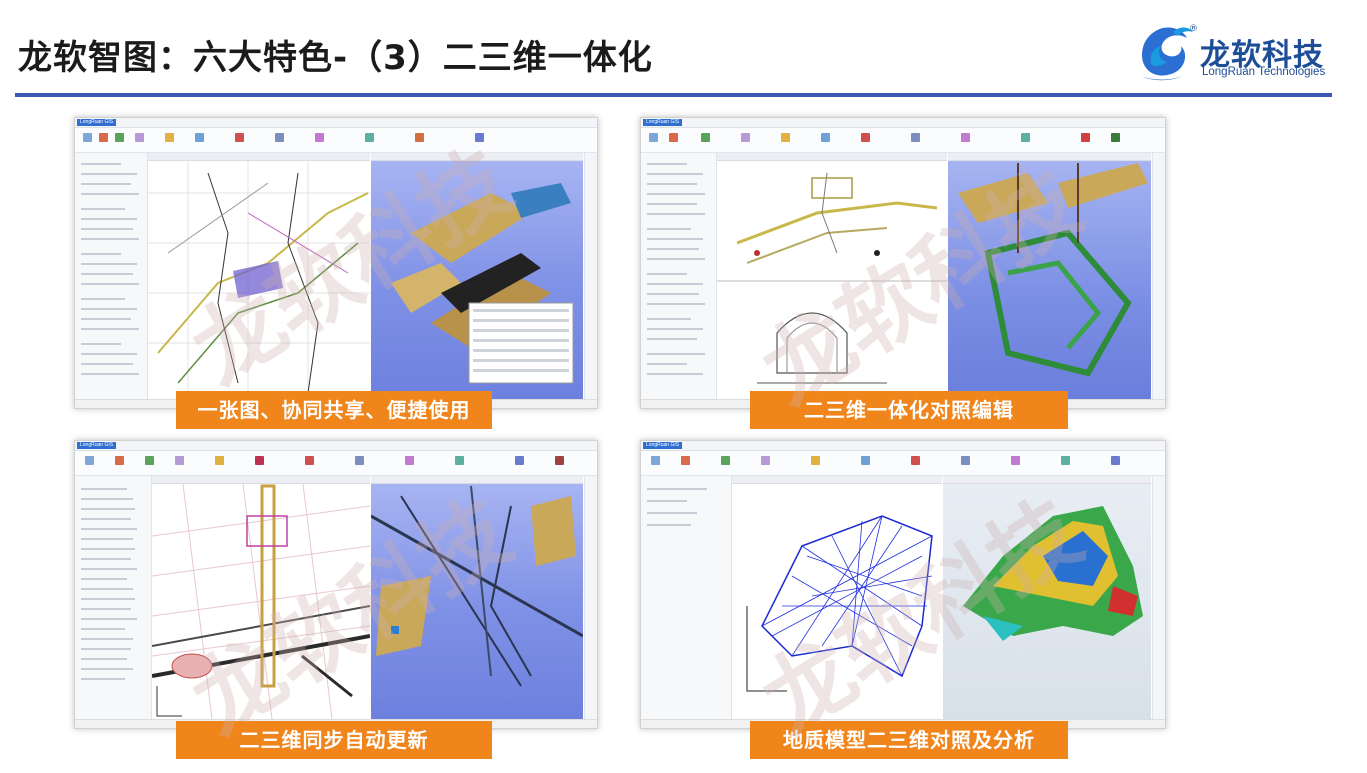  Describe the element at coordinates (334, 410) in the screenshot. I see `caption-panel-1: 一张图、协同共享、便捷使用` at that location.